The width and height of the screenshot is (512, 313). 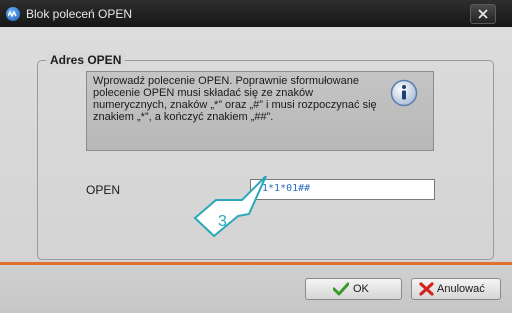 I want to click on cancel-x-icon, so click(x=426, y=289).